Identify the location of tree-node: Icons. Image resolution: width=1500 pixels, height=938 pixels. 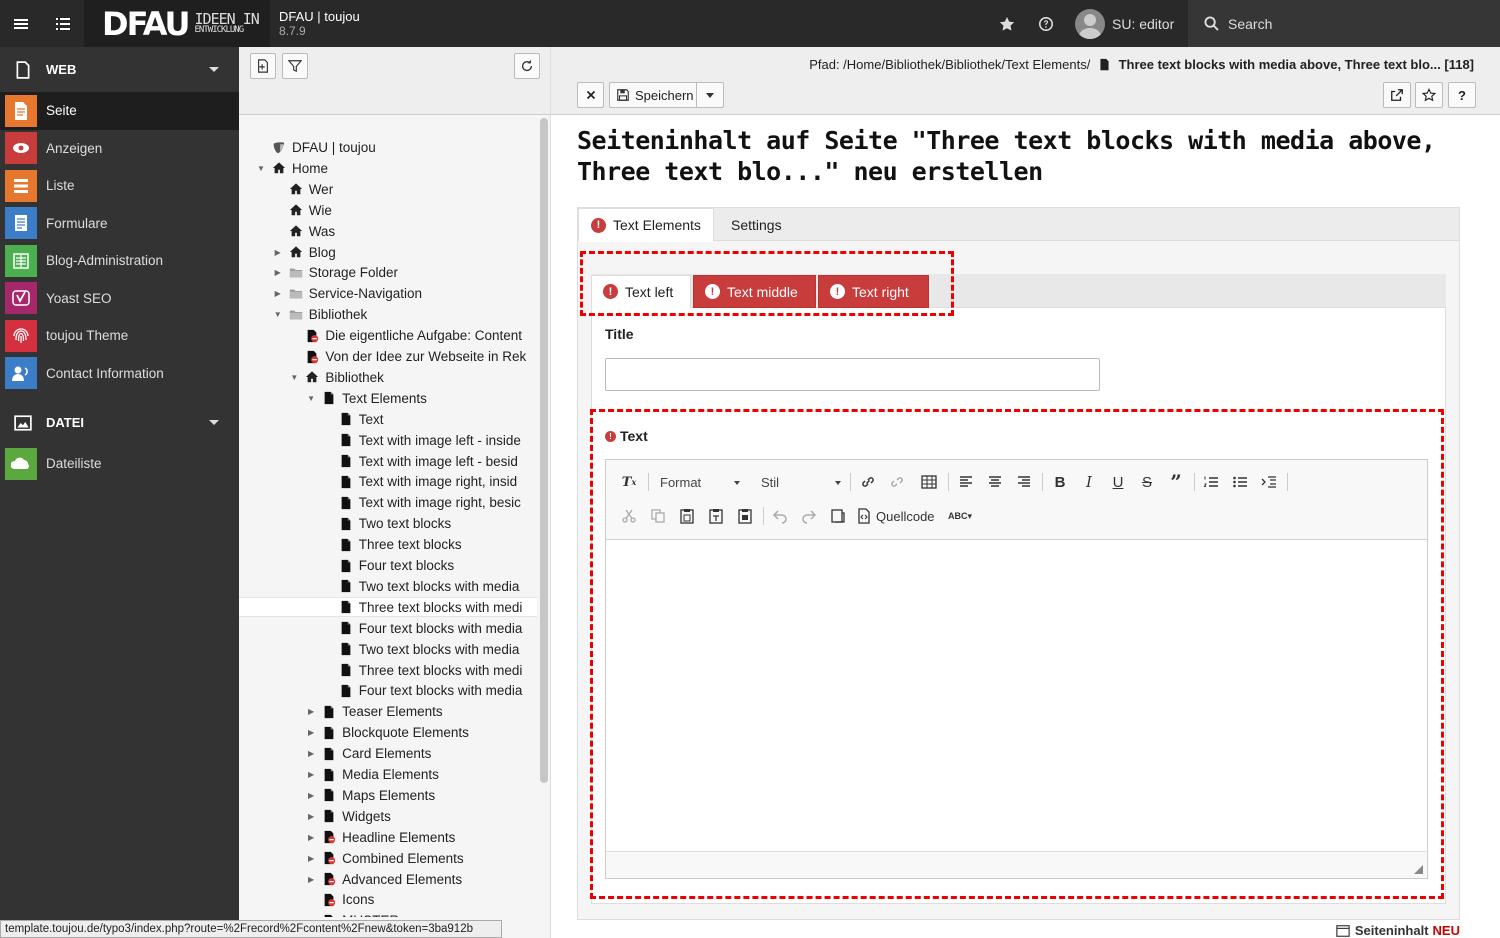
(340, 899).